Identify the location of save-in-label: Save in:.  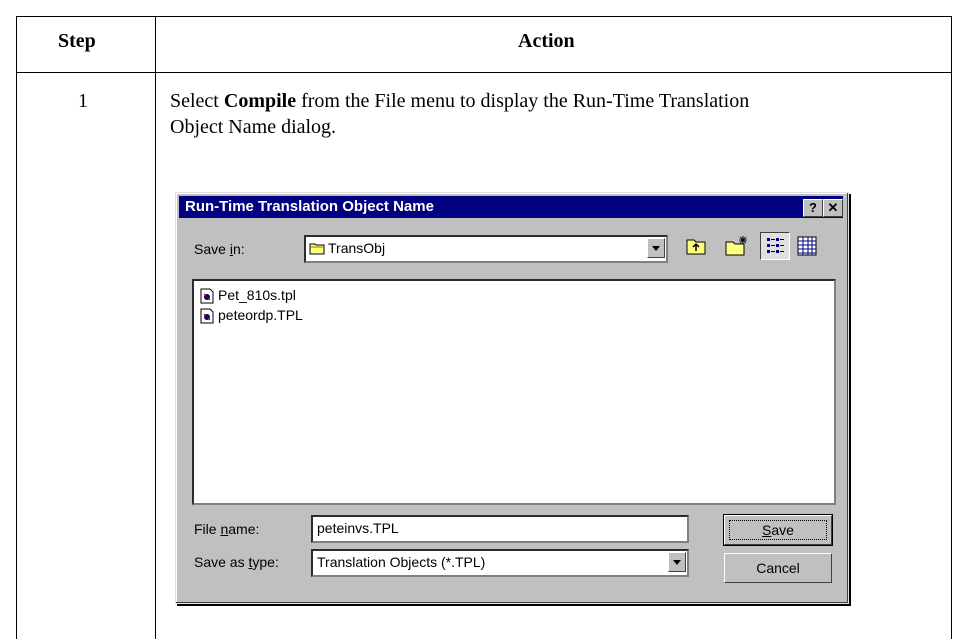
(219, 249).